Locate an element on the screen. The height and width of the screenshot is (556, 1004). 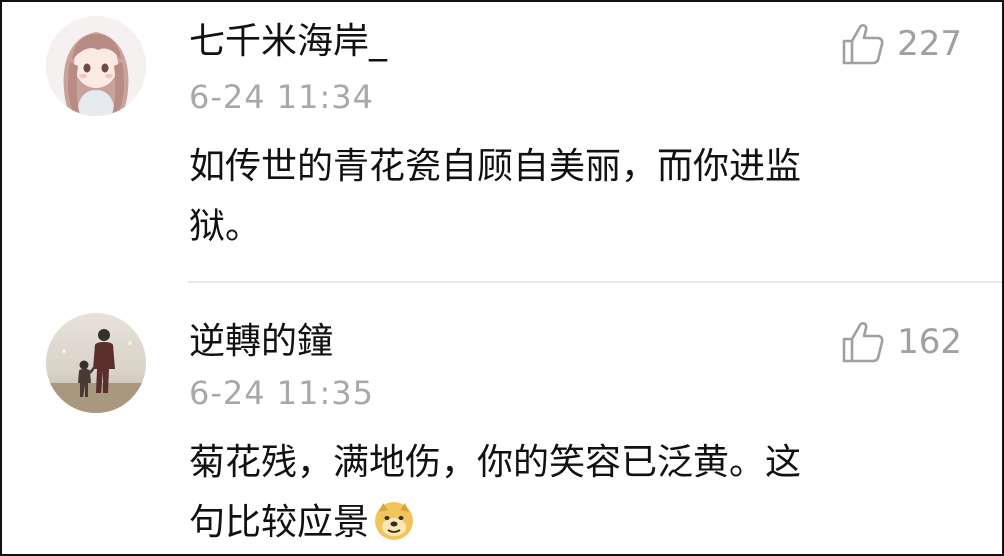
comment-text-line: 如传世的青花瓷自顾自美丽，而你进监 is located at coordinates (495, 166).